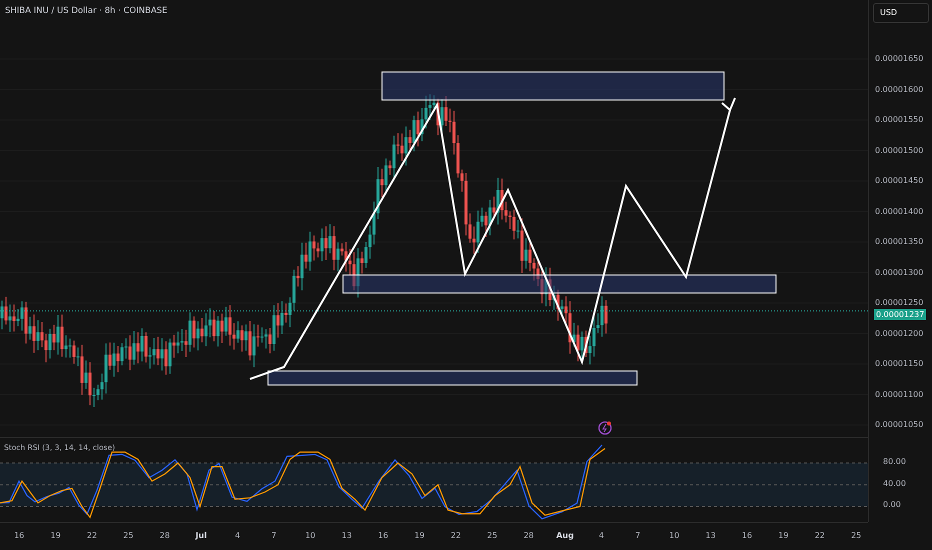  Describe the element at coordinates (892, 506) in the screenshot. I see `indicator-axis-label: 0.00` at that location.